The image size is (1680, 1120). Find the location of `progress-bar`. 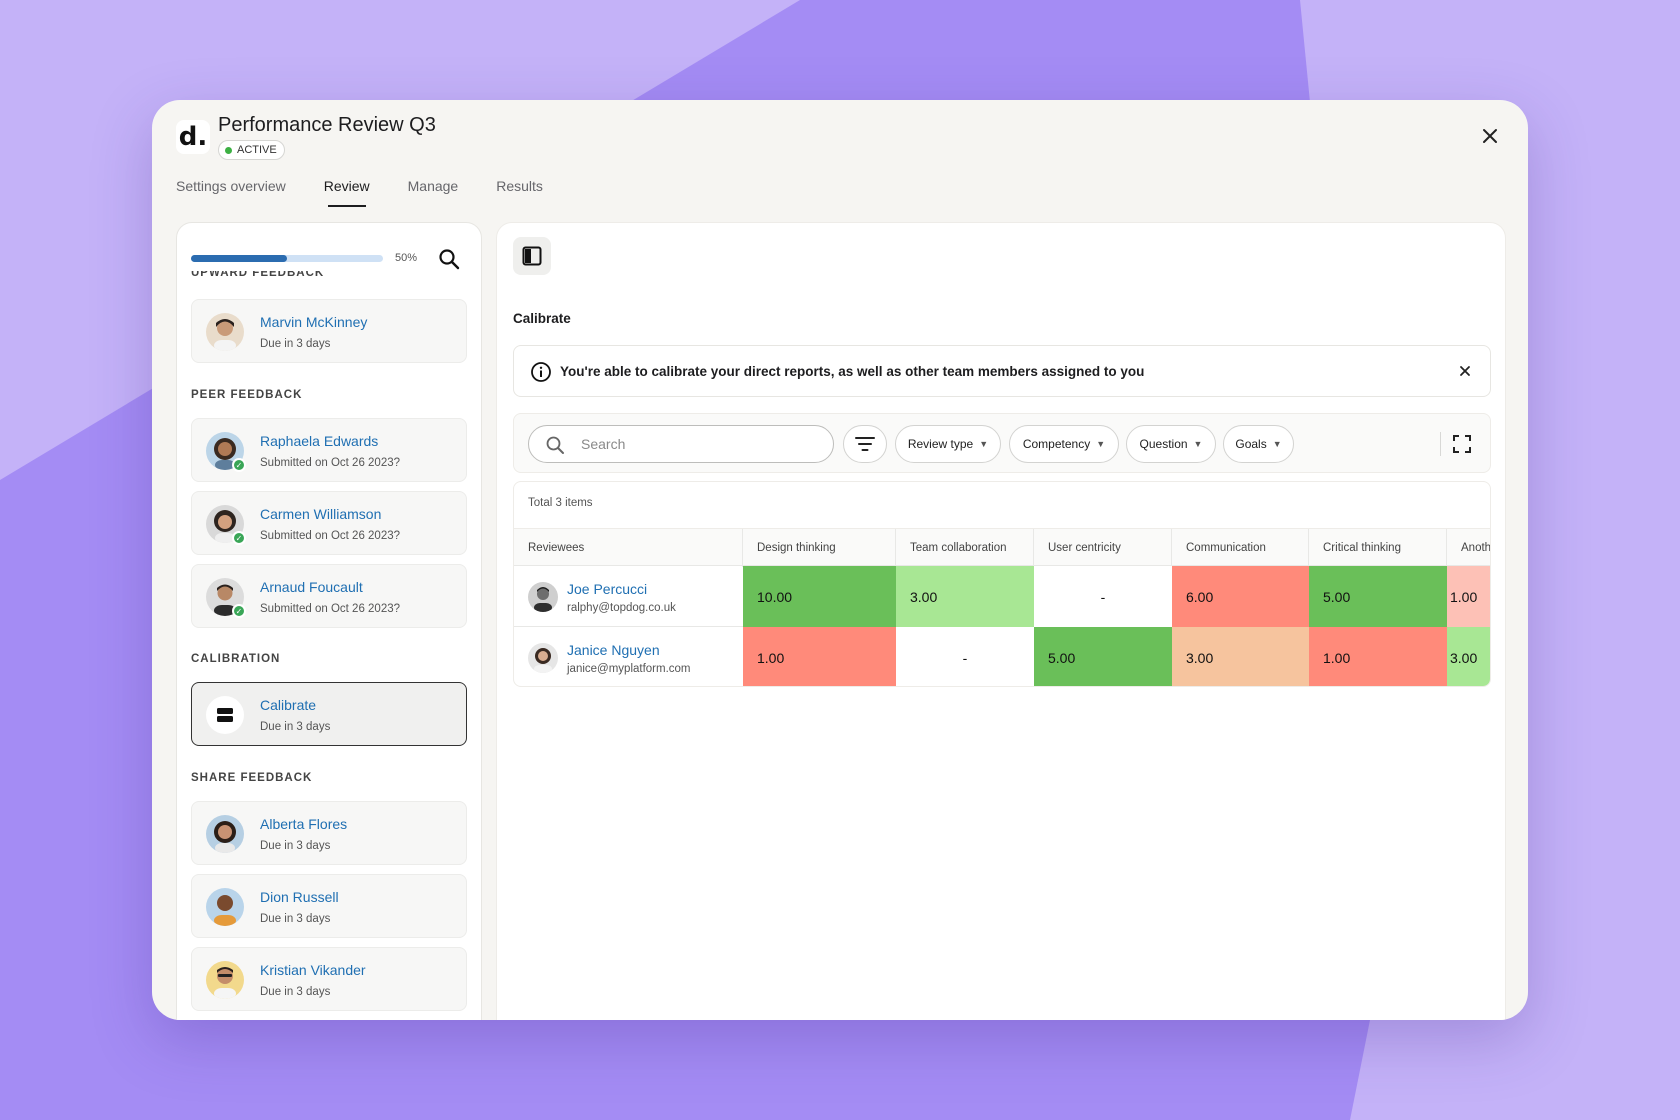

progress-bar is located at coordinates (287, 258).